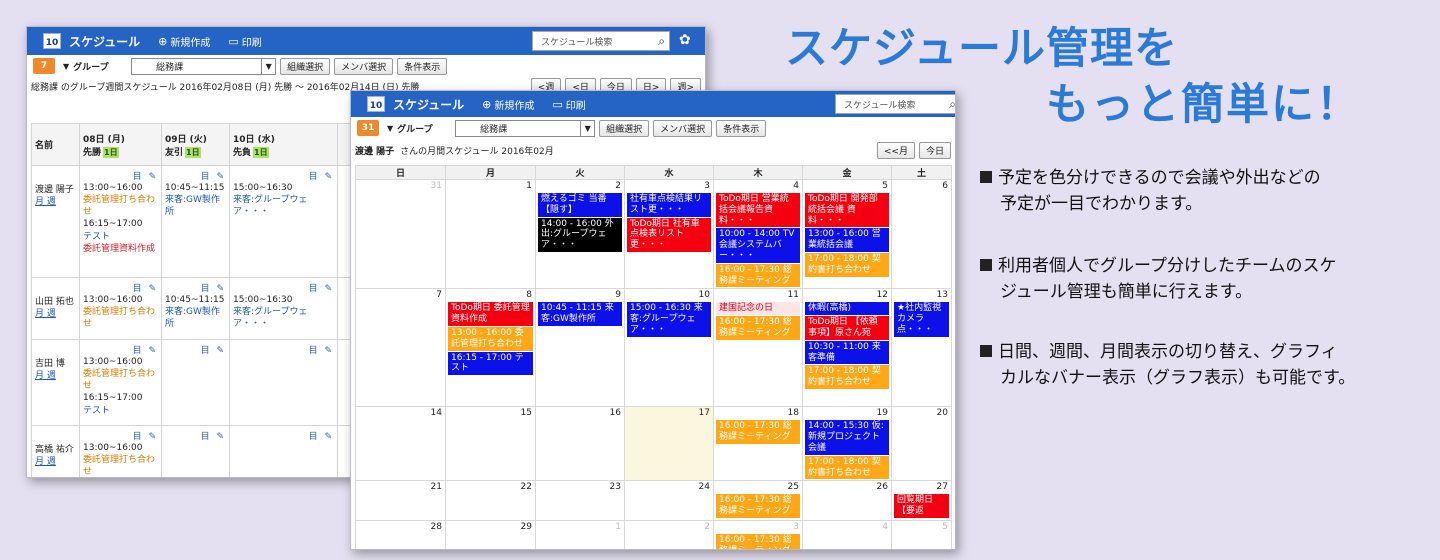  What do you see at coordinates (400, 348) in the screenshot?
I see `day-cell: 7` at bounding box center [400, 348].